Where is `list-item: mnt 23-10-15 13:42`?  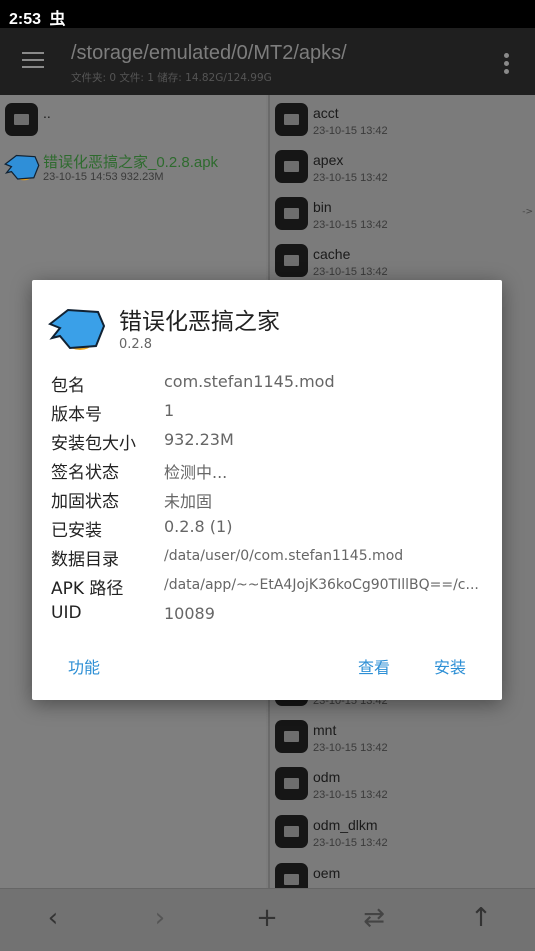
list-item: mnt 23-10-15 13:42 is located at coordinates (402, 737).